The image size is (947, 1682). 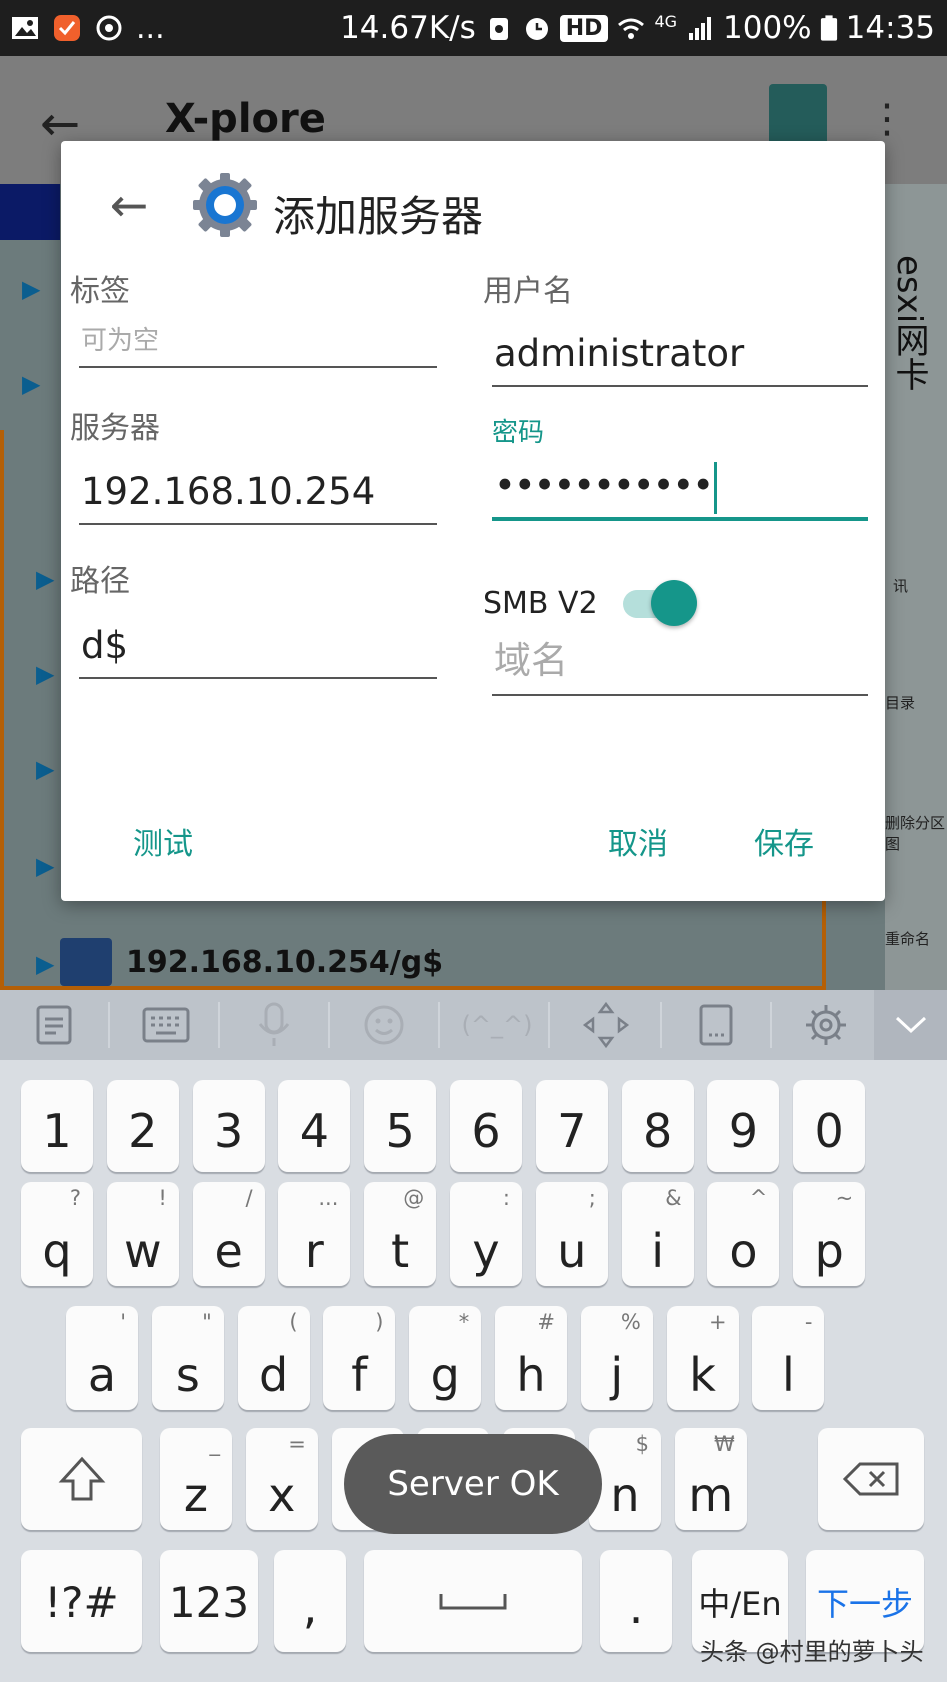 What do you see at coordinates (531, 1375) in the screenshot?
I see `key-label: h` at bounding box center [531, 1375].